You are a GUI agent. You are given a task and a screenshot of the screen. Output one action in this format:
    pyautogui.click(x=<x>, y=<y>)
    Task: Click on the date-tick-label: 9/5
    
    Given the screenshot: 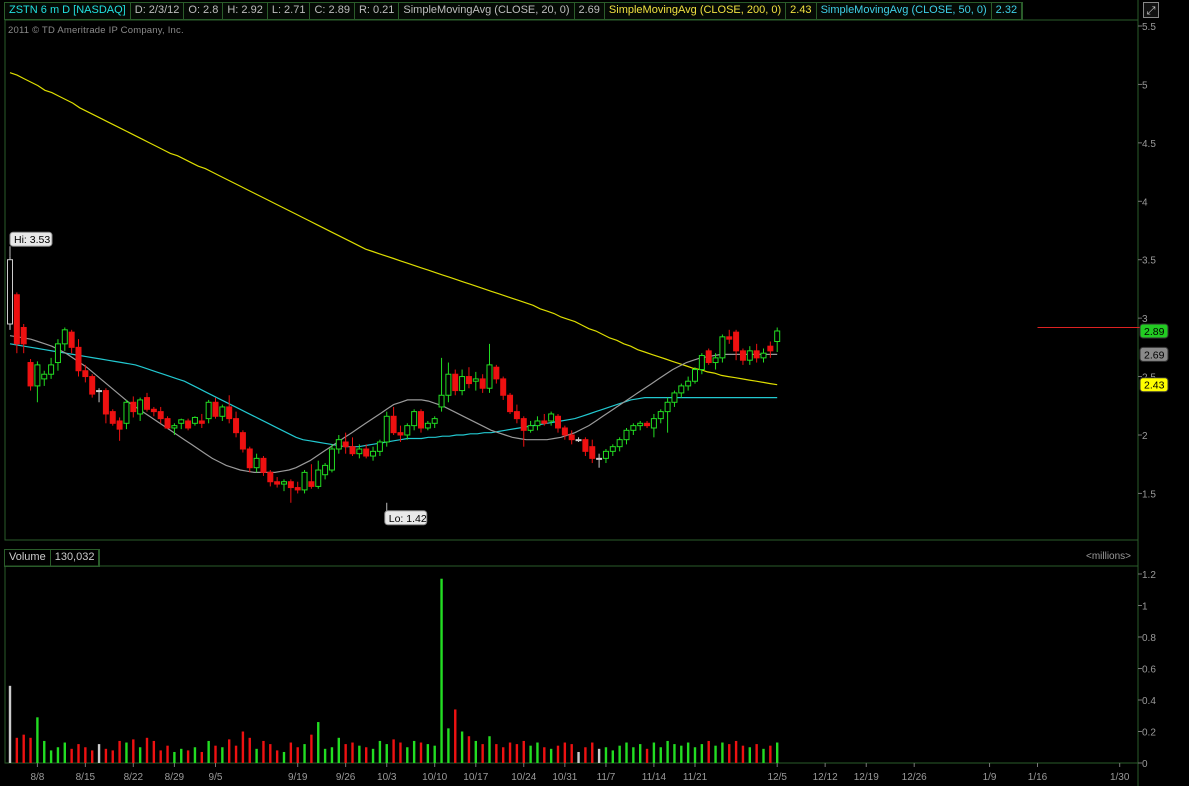 What is the action you would take?
    pyautogui.click(x=216, y=777)
    